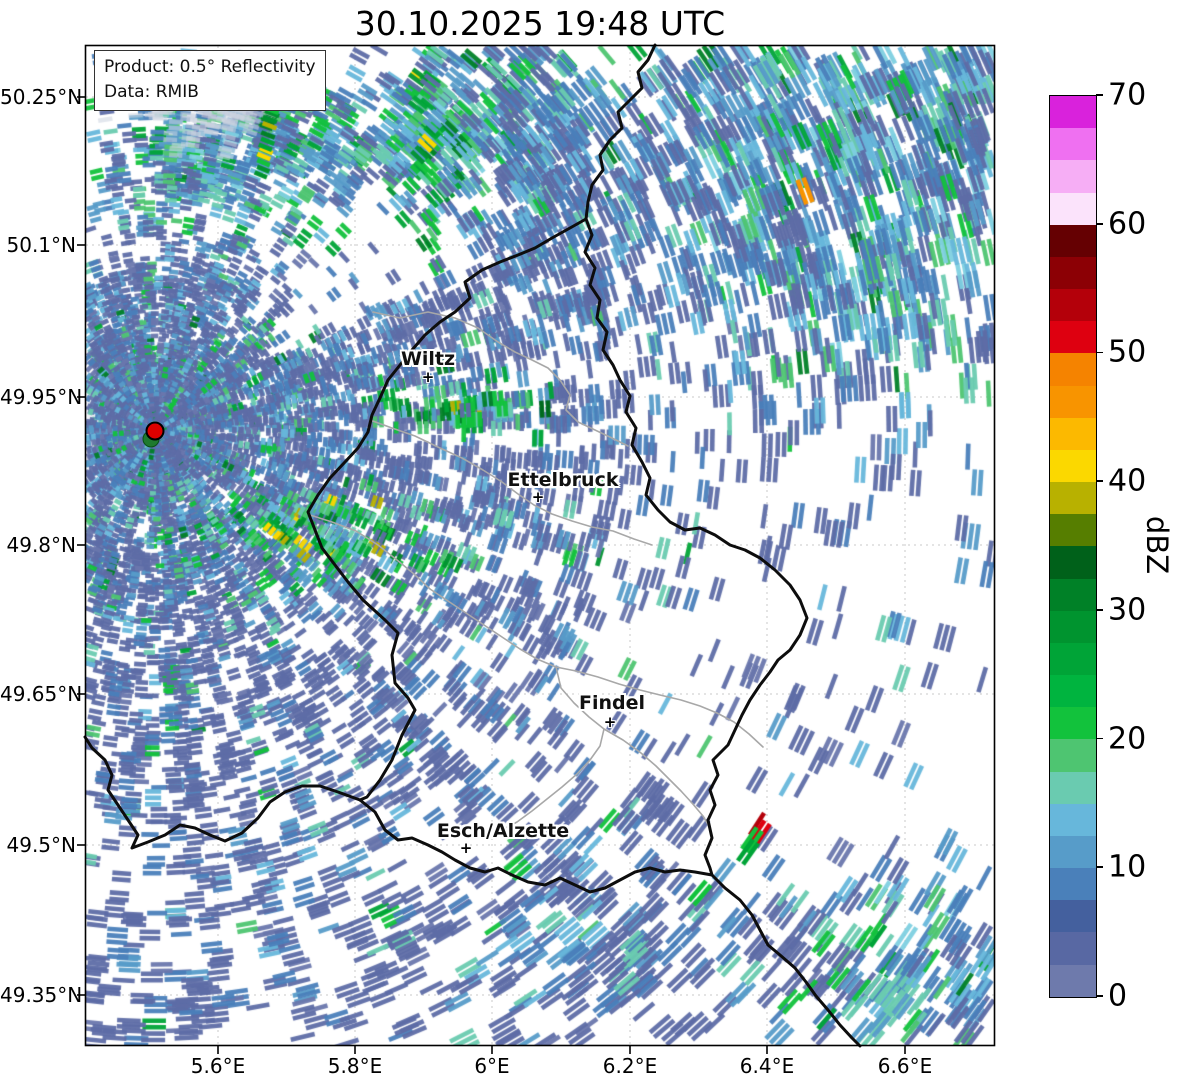 The width and height of the screenshot is (1184, 1081). I want to click on colorbar-tick-label: 0, so click(1118, 996).